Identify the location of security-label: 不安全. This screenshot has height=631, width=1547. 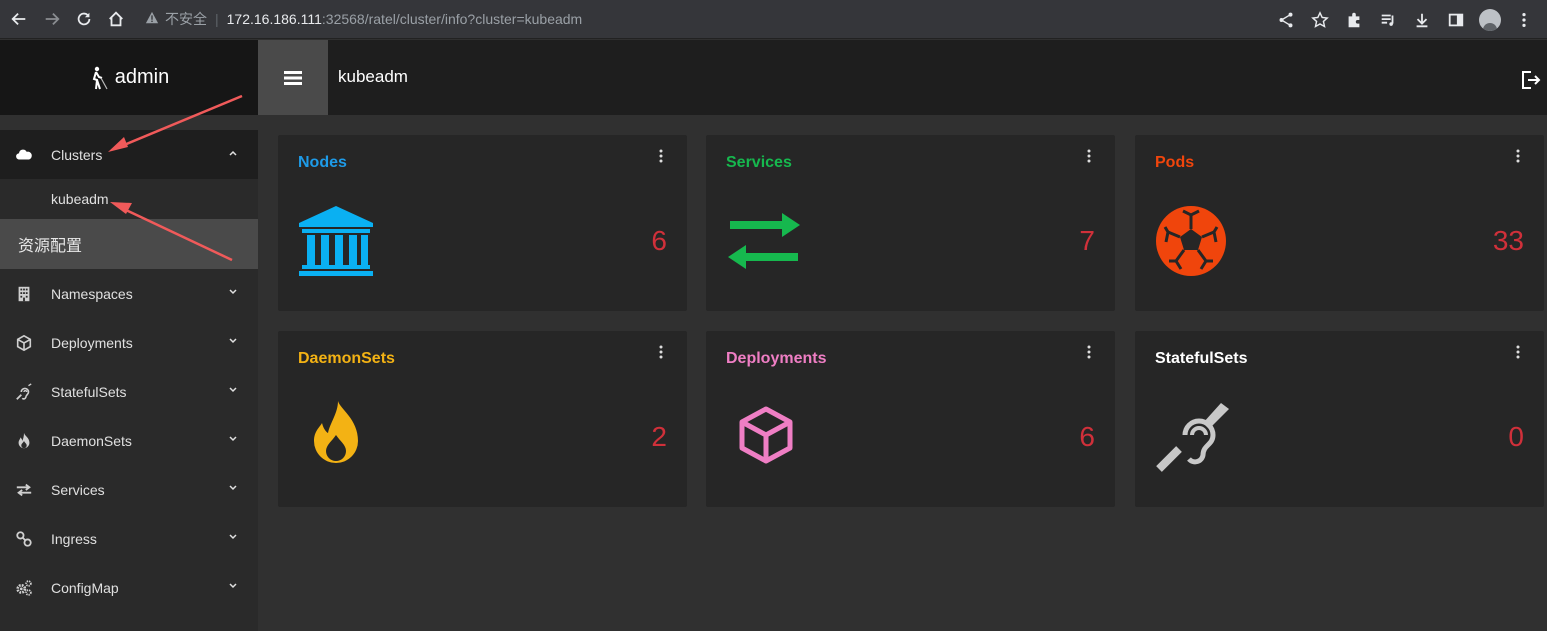
(186, 19).